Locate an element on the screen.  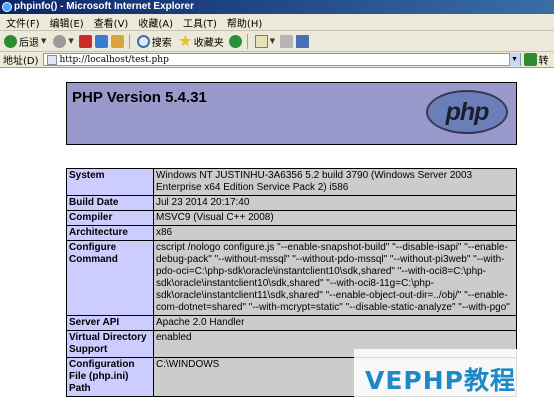
refresh-icon is located at coordinates (101, 41).